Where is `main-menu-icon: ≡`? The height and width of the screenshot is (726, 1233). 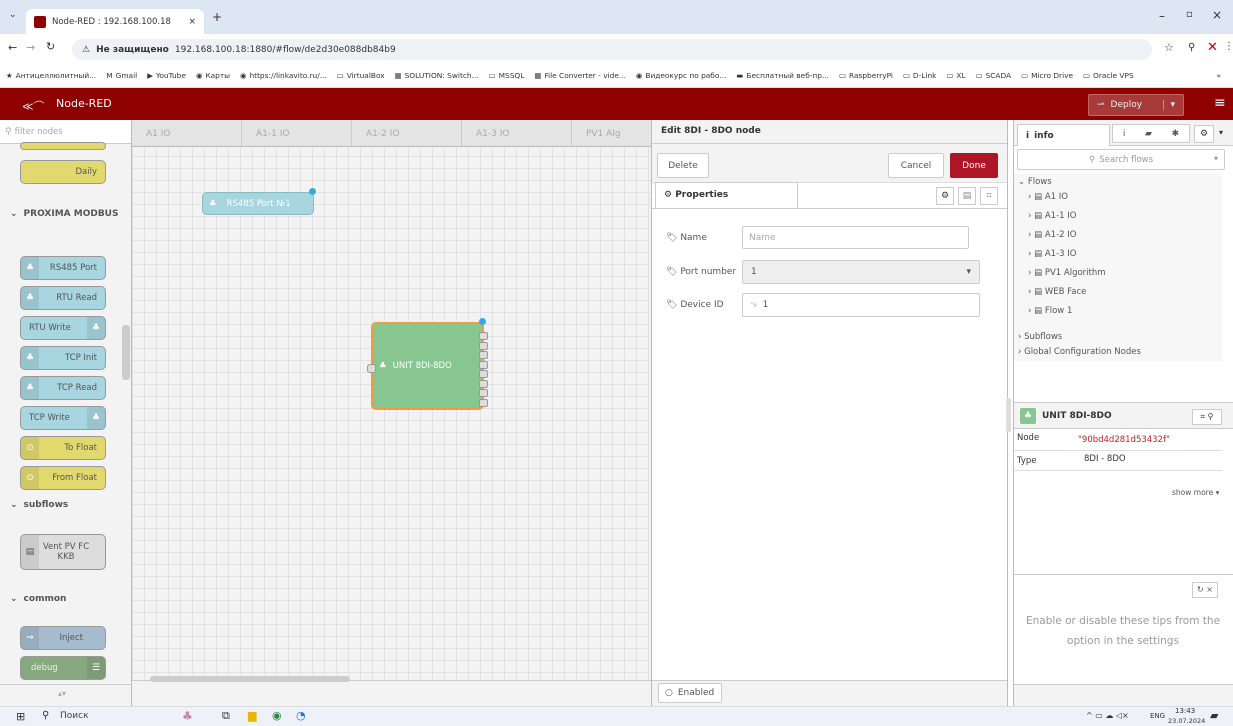
main-menu-icon: ≡ is located at coordinates (1220, 103).